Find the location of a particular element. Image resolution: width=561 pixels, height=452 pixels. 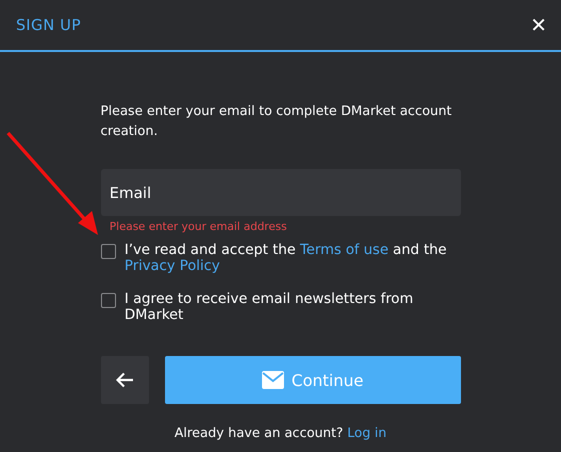

policy-link: Terms of use is located at coordinates (344, 250).